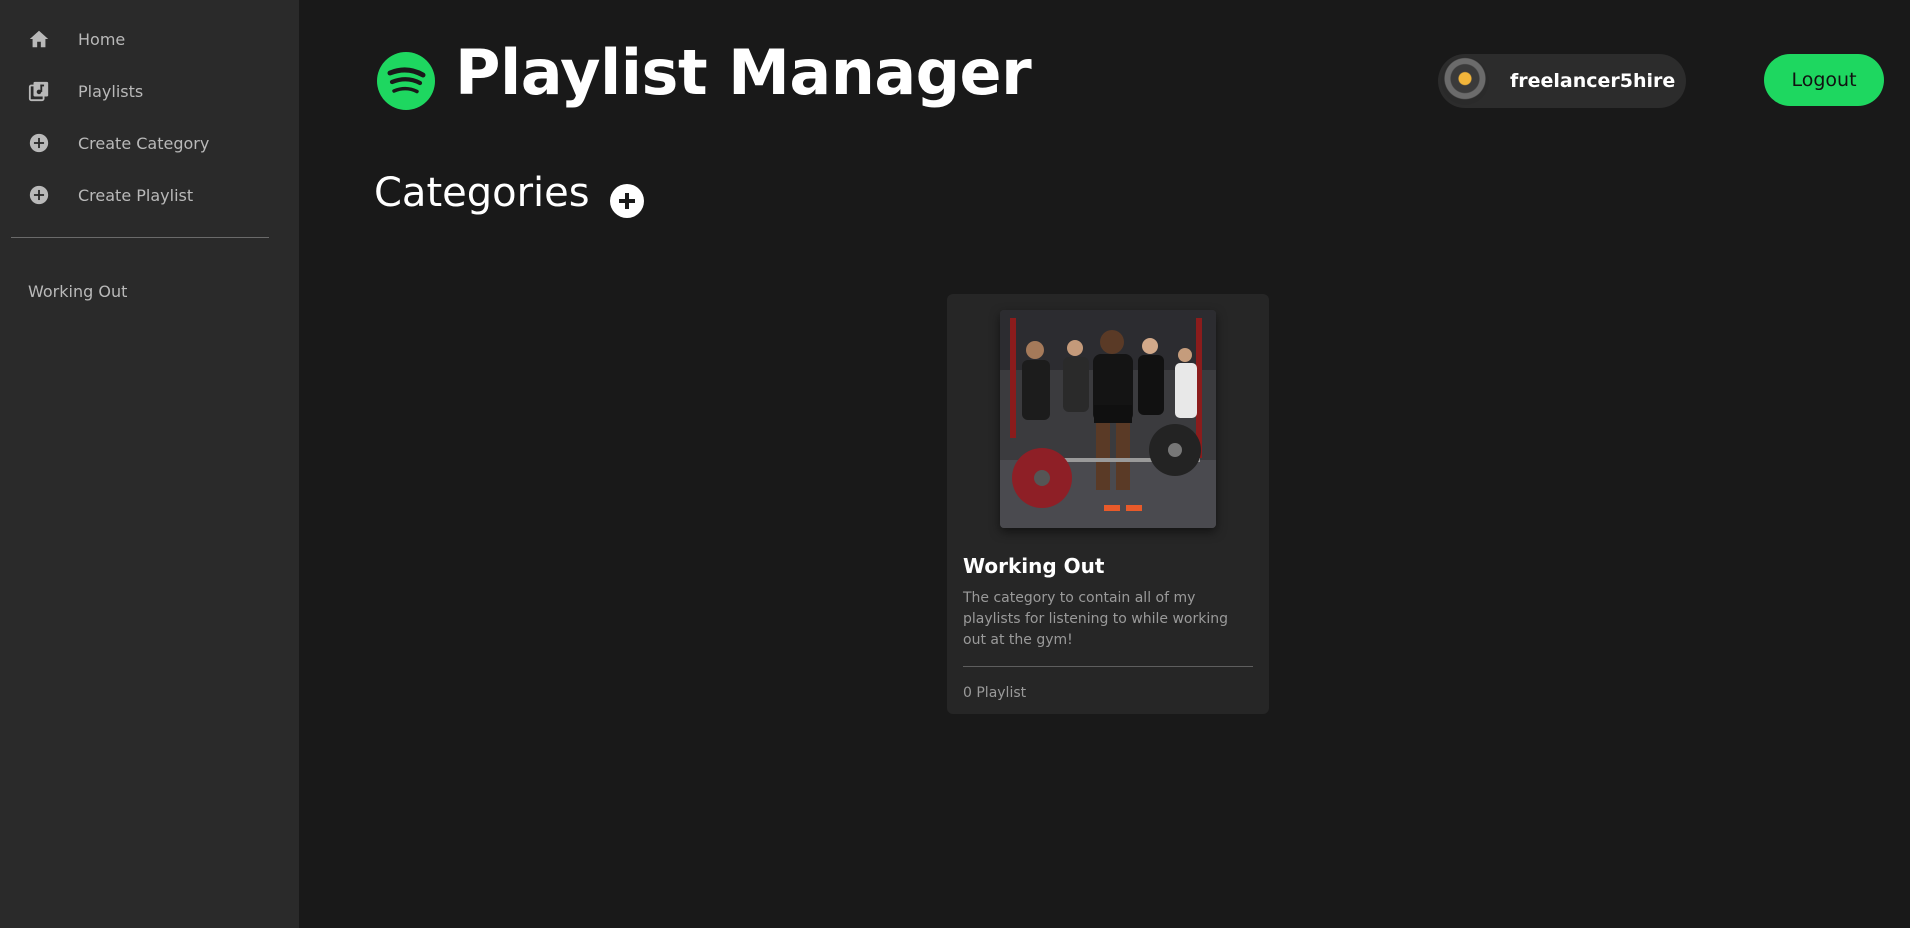 The width and height of the screenshot is (1910, 928). Describe the element at coordinates (1108, 419) in the screenshot. I see `category-image` at that location.